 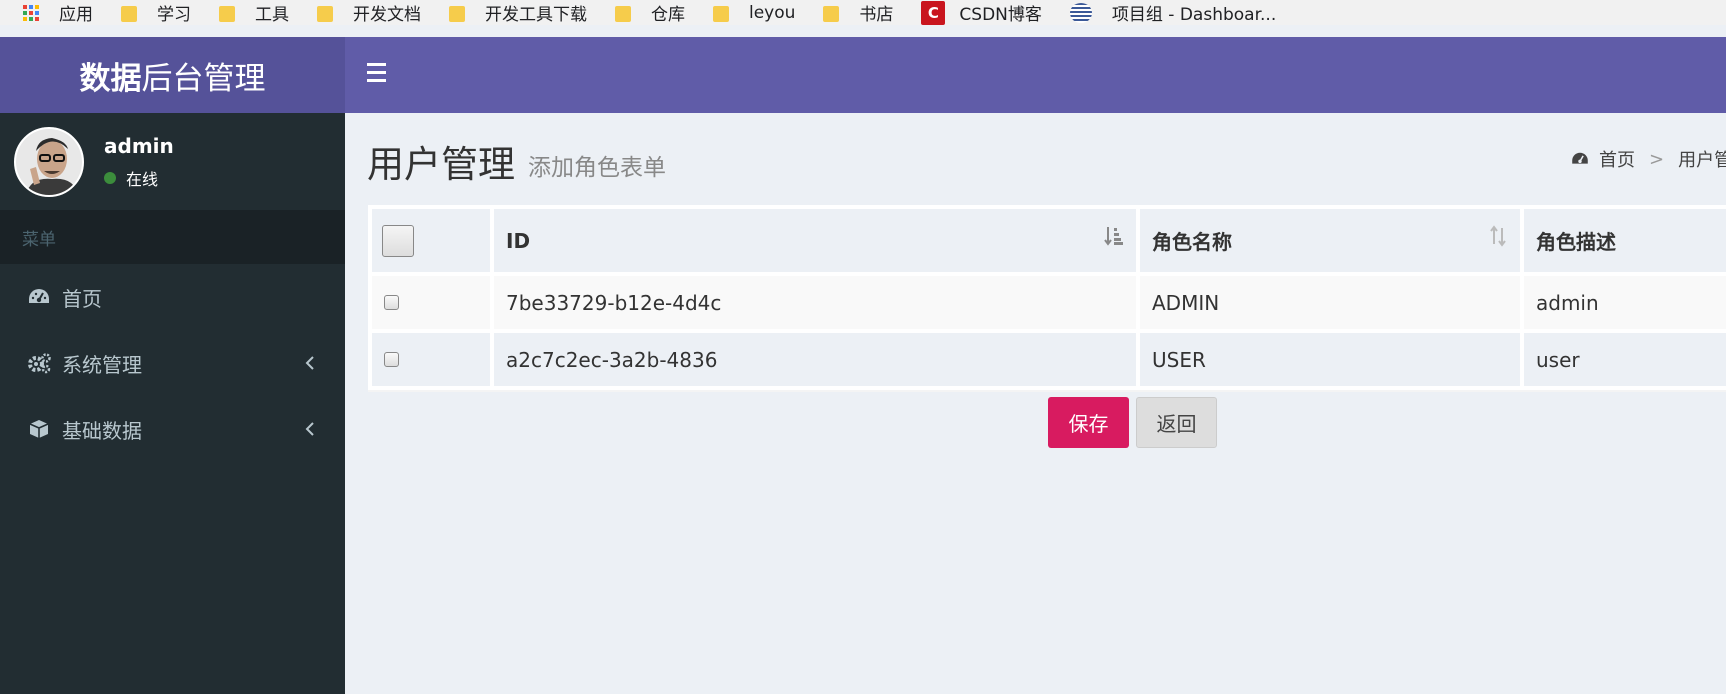 I want to click on sidebar-toggle-icon, so click(x=377, y=74).